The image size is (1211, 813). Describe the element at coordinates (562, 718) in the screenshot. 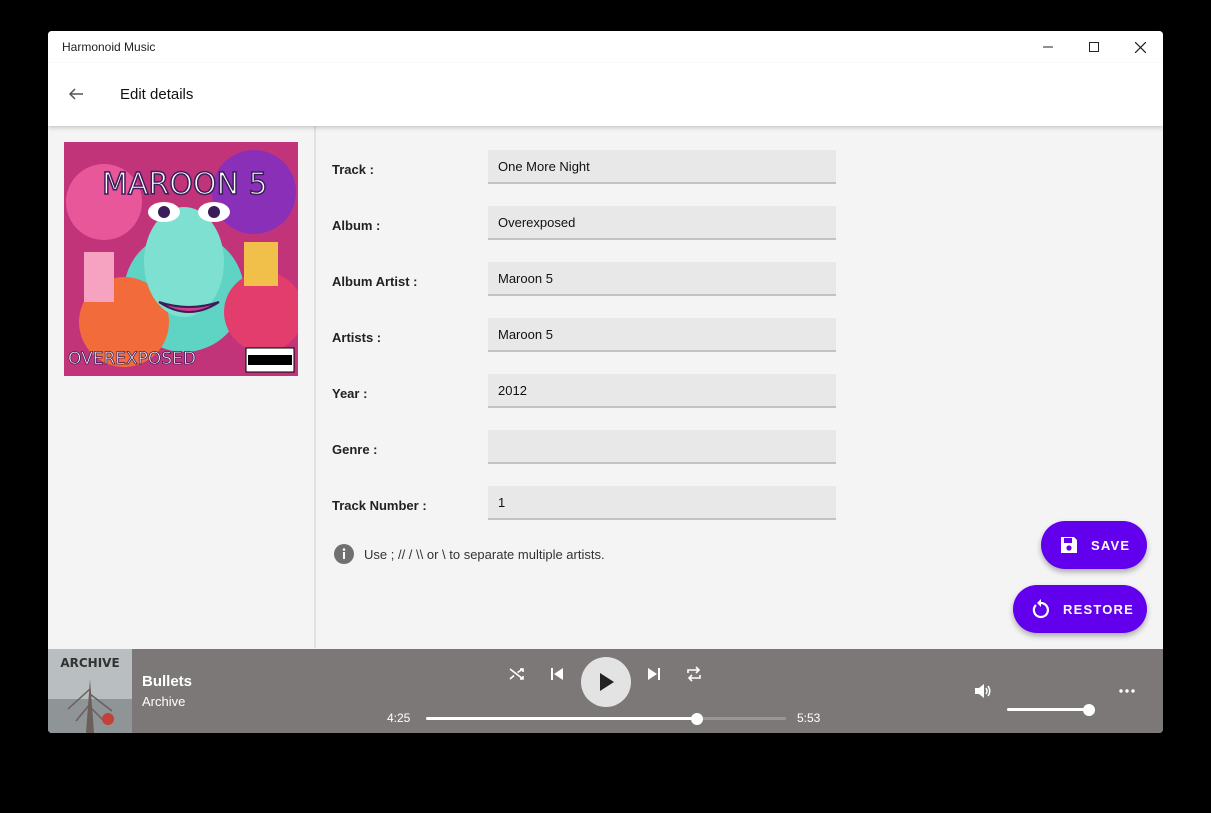

I see `seek-progress` at that location.